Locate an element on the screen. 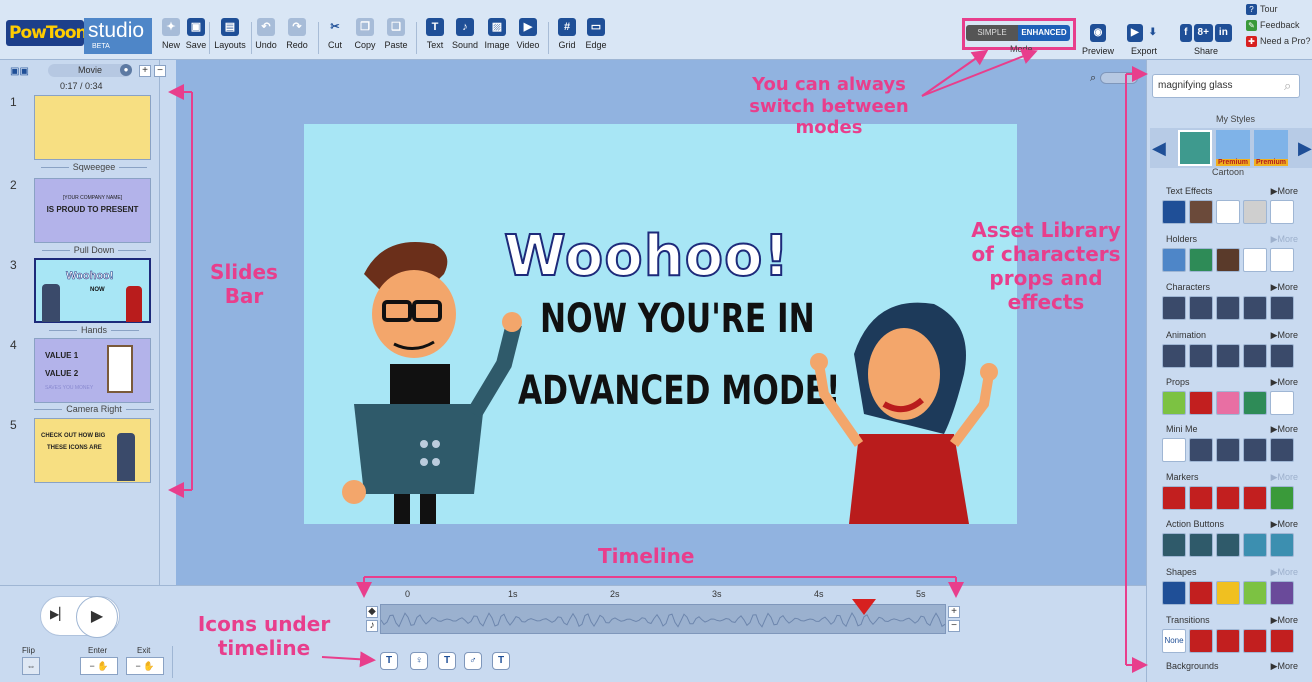  timeline-tick-label: 1s is located at coordinates (513, 594).